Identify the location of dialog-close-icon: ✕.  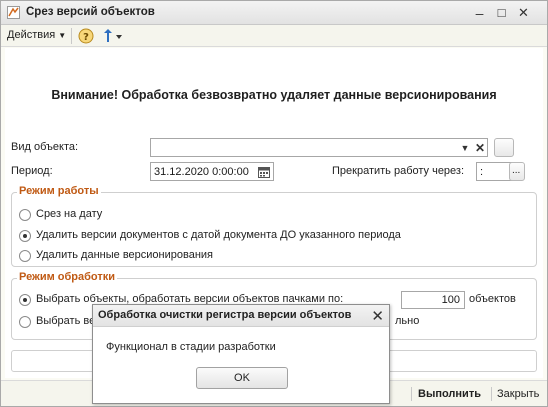
(377, 316).